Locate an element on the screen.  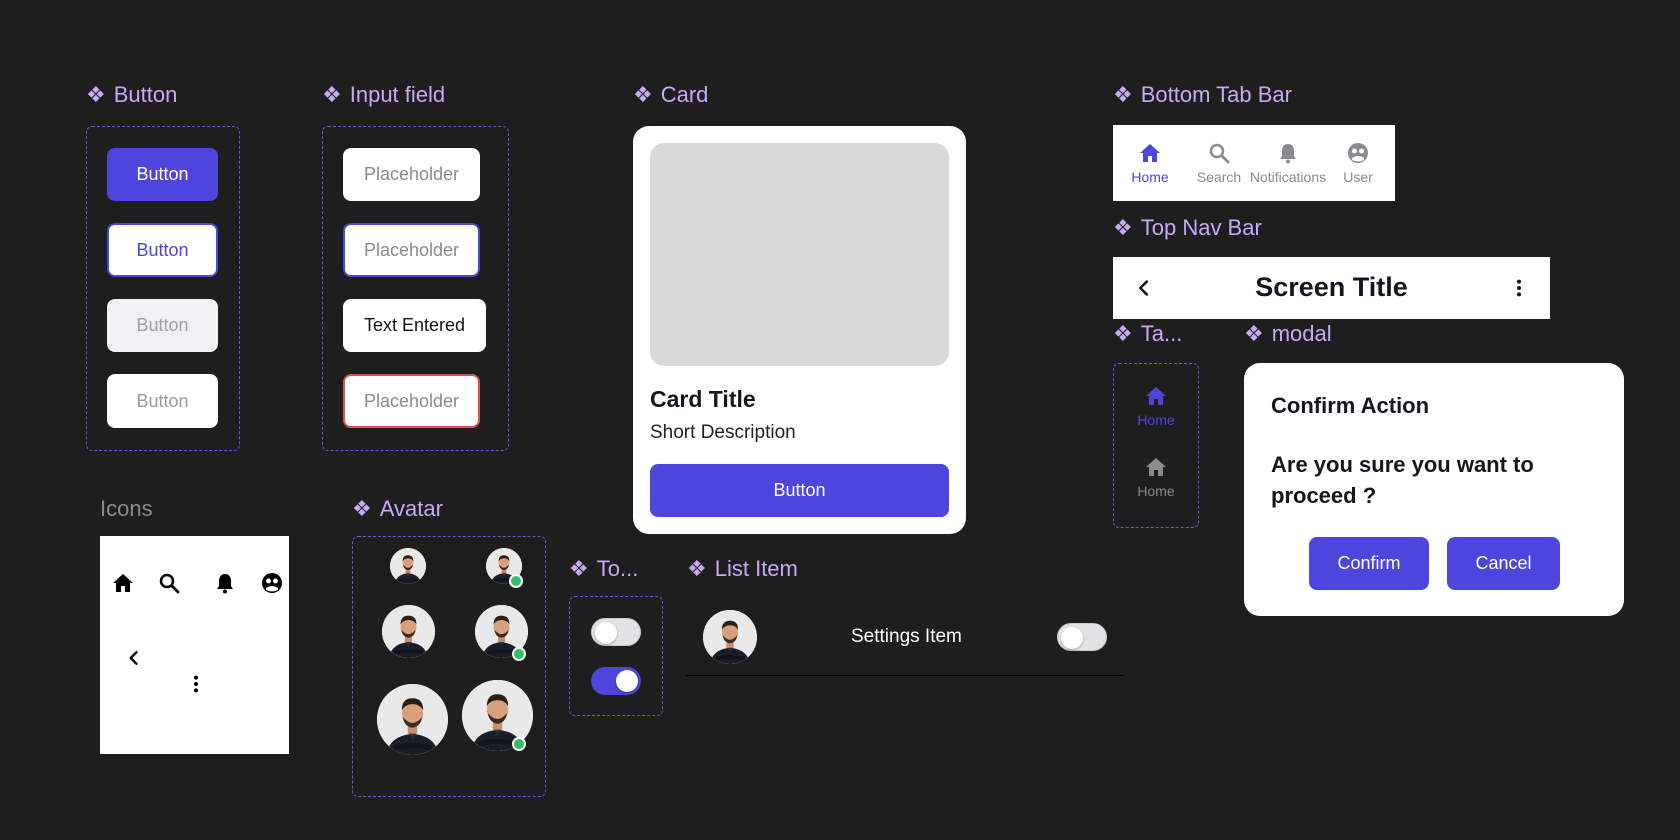
toggle-off is located at coordinates (616, 632).